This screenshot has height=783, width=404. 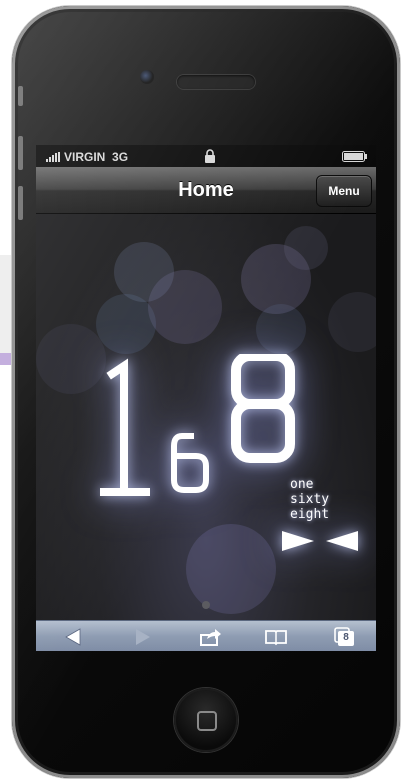 I want to click on tabs-button: 8, so click(x=344, y=637).